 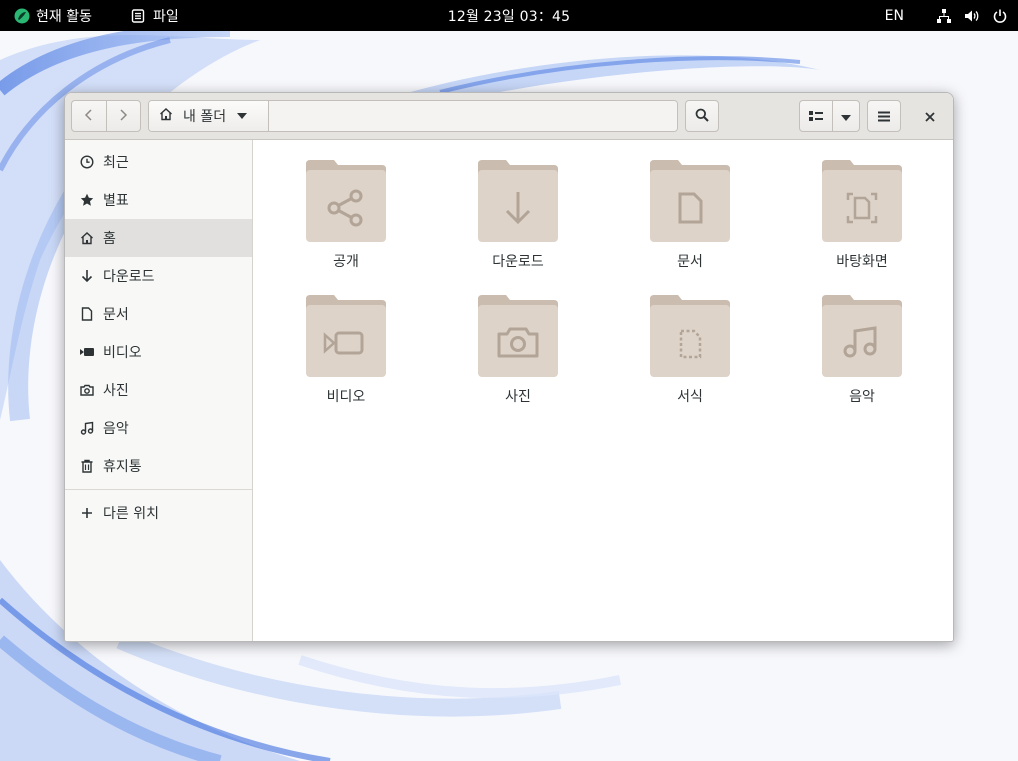 I want to click on sidebar-item-label: 문서, so click(x=116, y=315).